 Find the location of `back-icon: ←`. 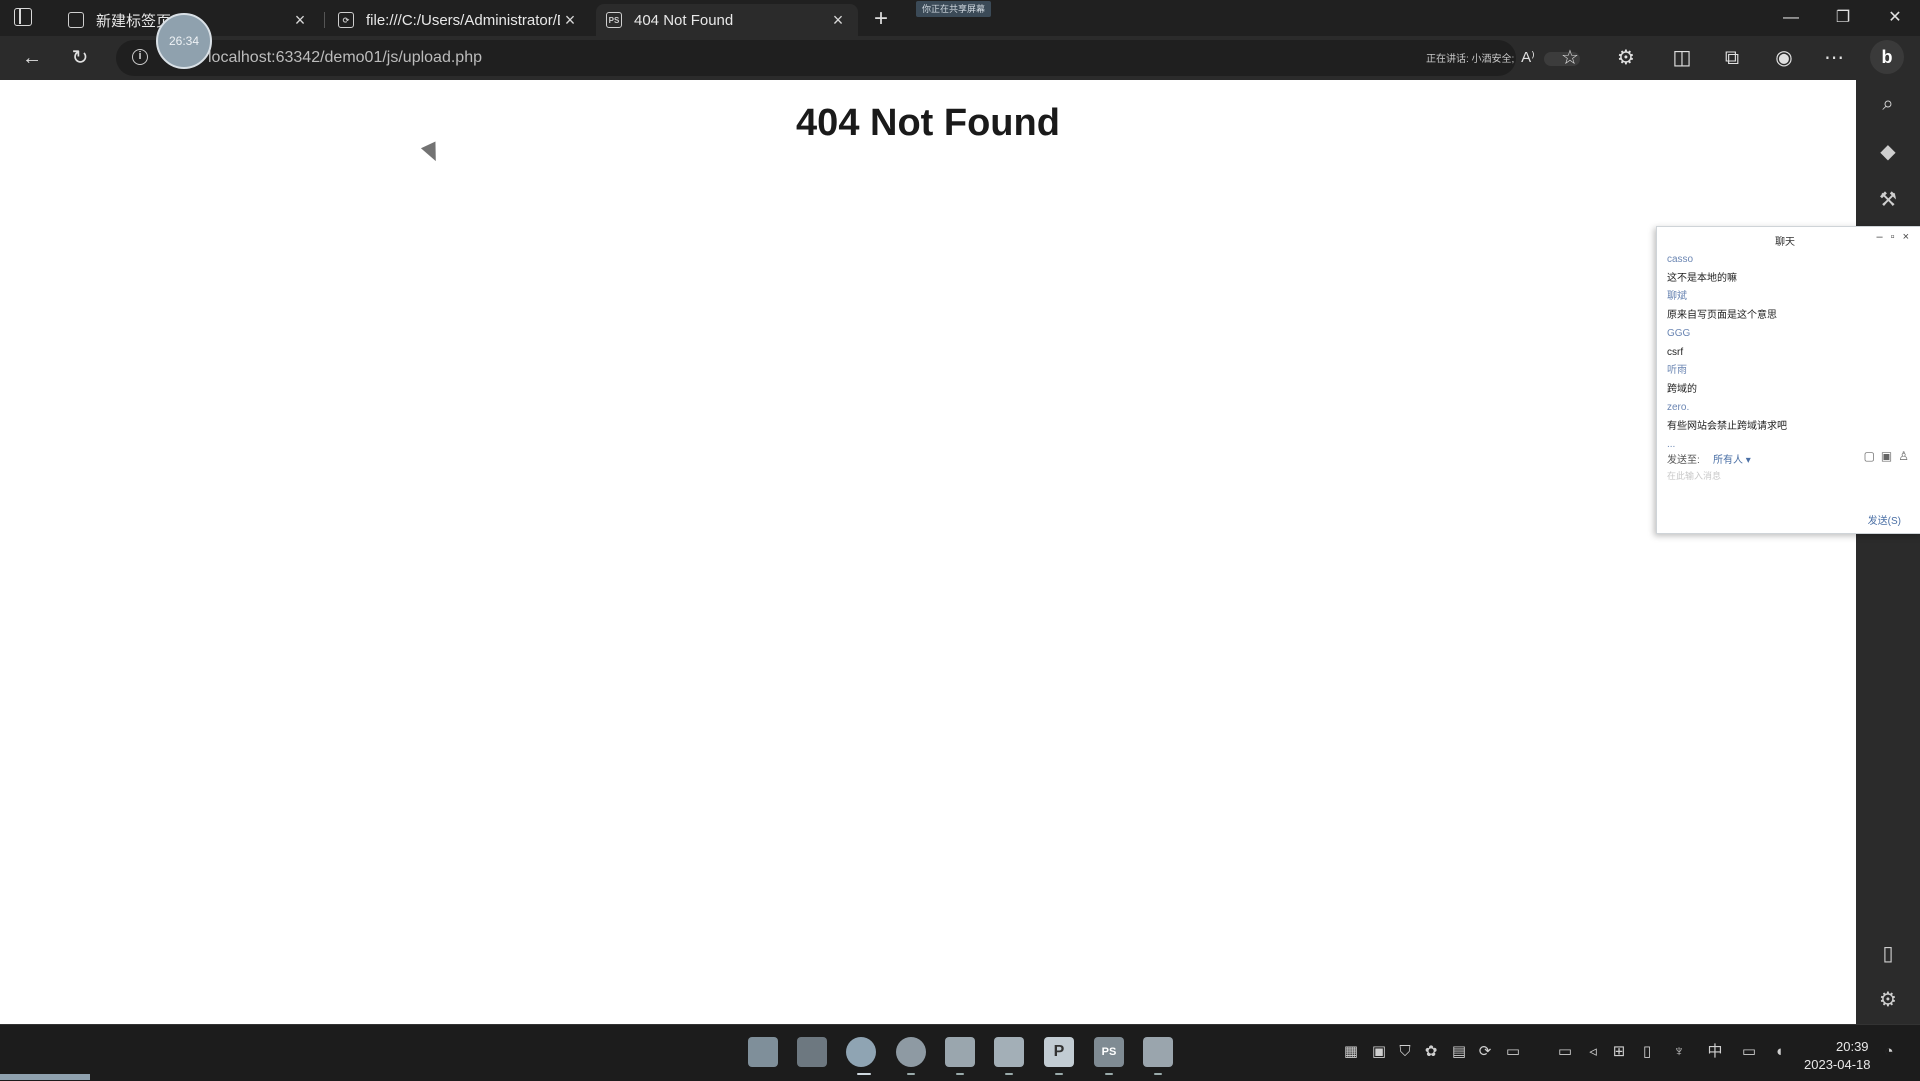

back-icon: ← is located at coordinates (32, 58).